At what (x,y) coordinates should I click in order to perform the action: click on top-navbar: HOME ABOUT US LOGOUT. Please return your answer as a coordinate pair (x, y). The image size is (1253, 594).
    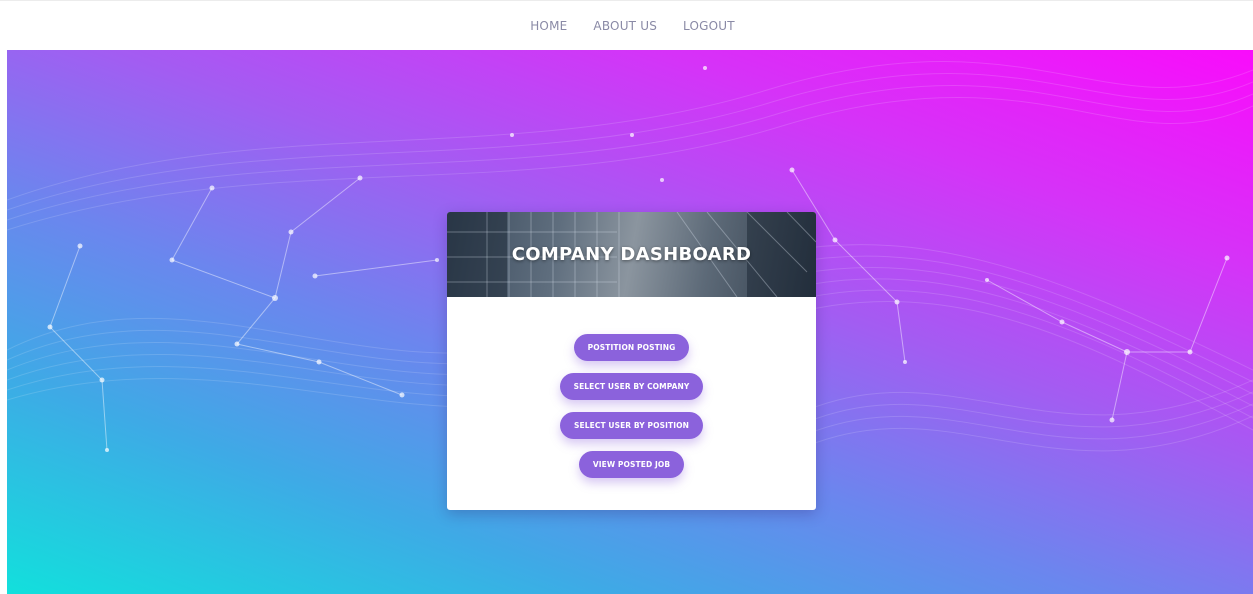
    Looking at the image, I should click on (626, 25).